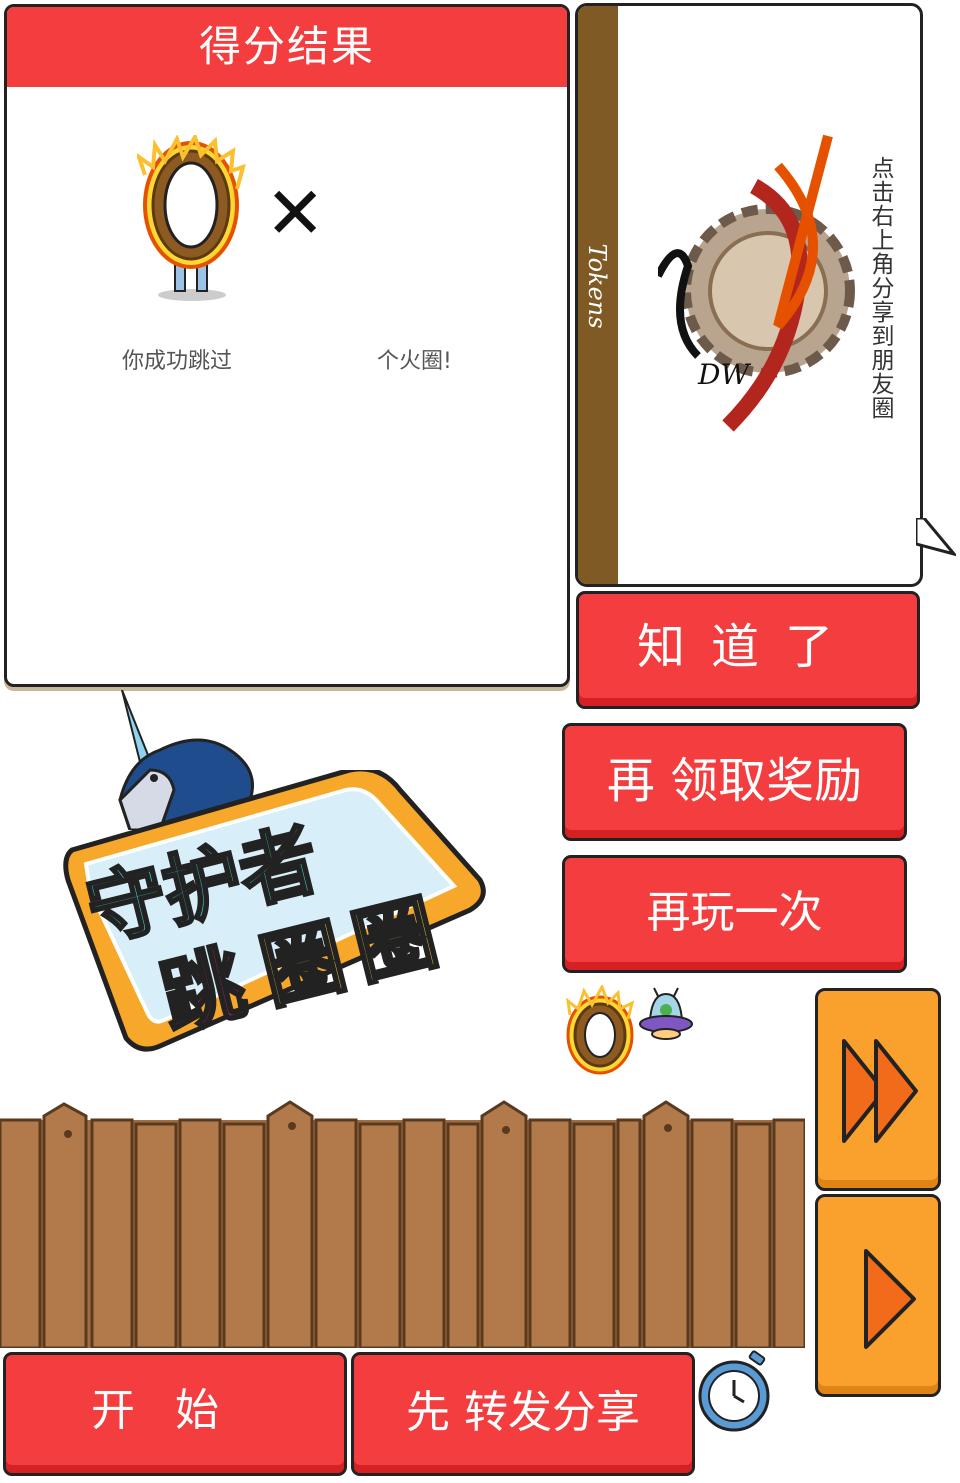 Image resolution: width=960 pixels, height=1483 pixels. Describe the element at coordinates (287, 47) in the screenshot. I see `score-panel-title: 得分结果` at that location.